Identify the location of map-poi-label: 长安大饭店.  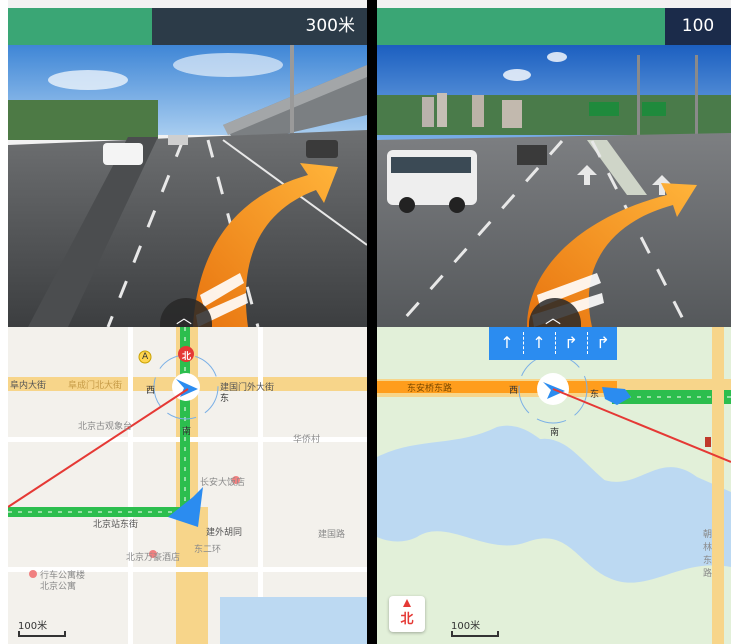
(223, 483).